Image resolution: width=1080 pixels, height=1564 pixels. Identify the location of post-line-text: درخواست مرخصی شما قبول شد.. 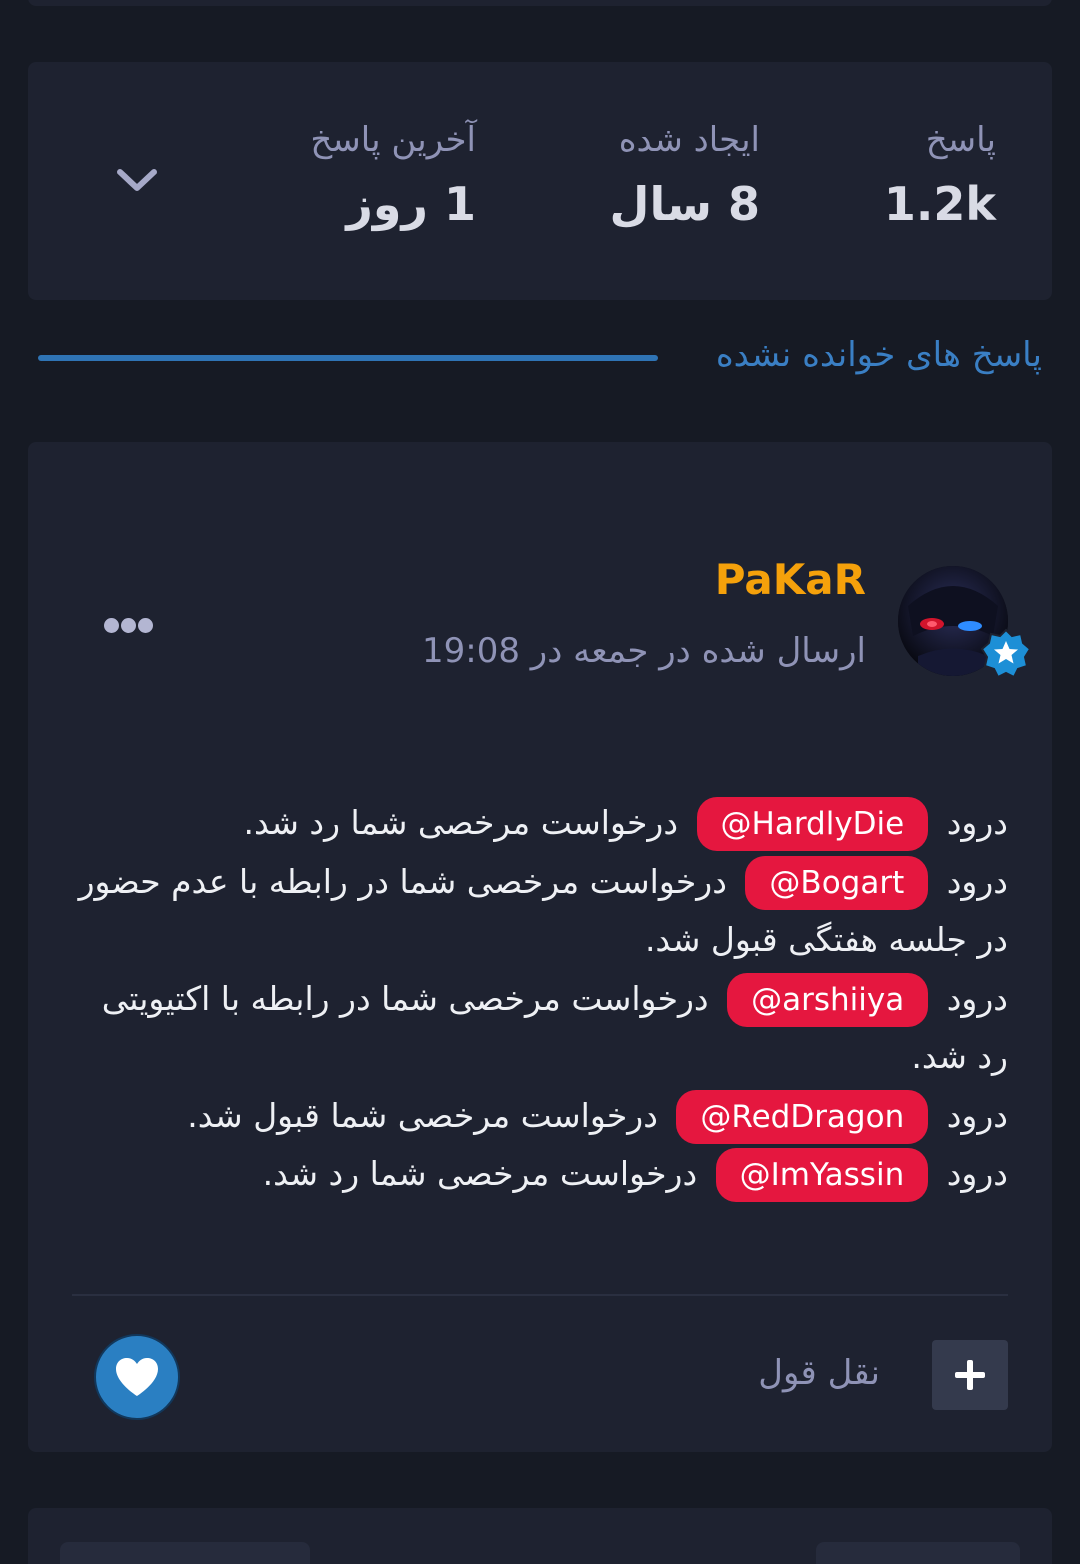
(422, 1115).